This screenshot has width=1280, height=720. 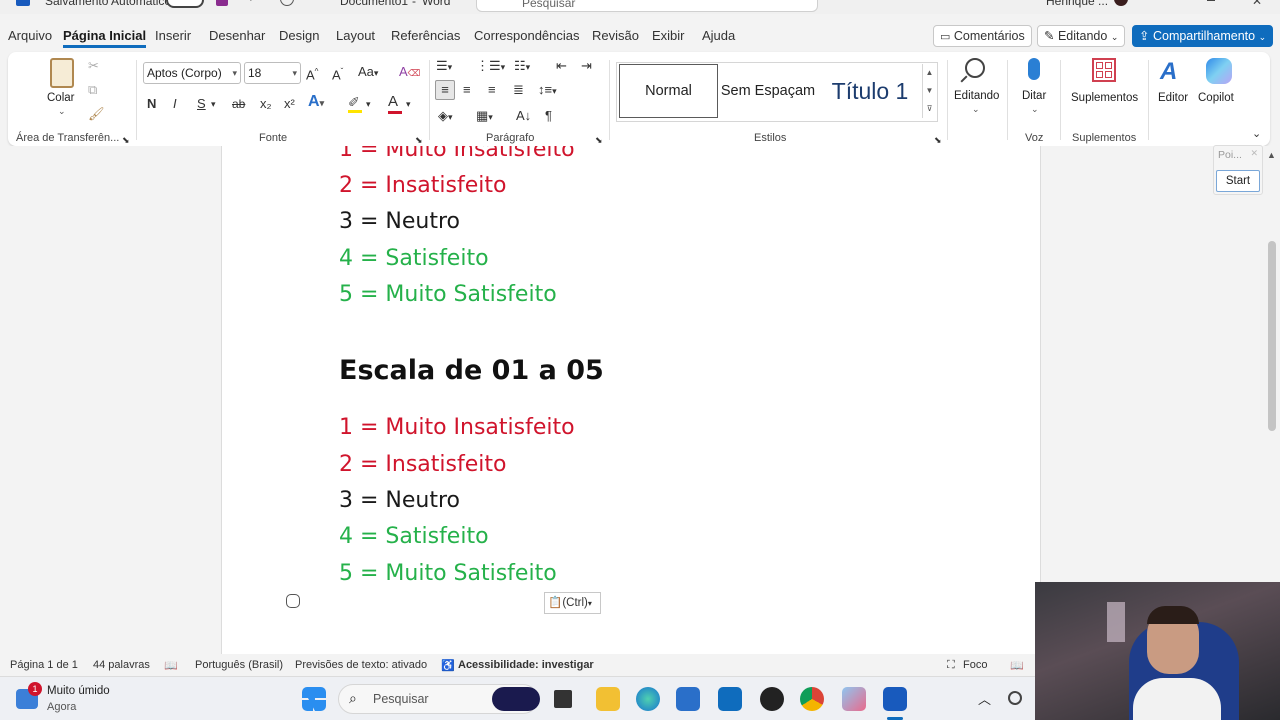 What do you see at coordinates (1203, 36) in the screenshot?
I see `share-button: ⇪ Compartilhamento ⌄` at bounding box center [1203, 36].